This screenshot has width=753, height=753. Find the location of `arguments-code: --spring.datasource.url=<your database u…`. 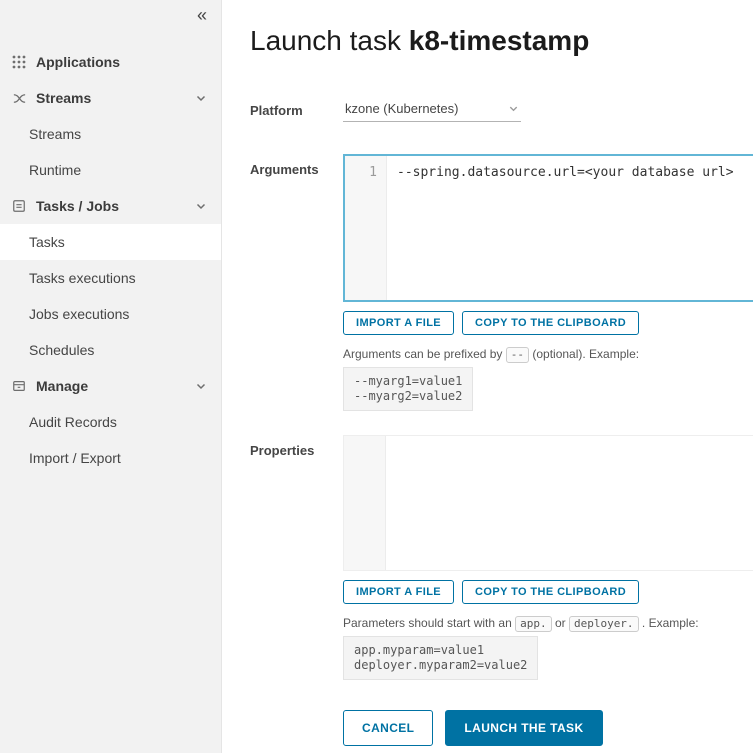

arguments-code: --spring.datasource.url=<your database u… is located at coordinates (565, 172).